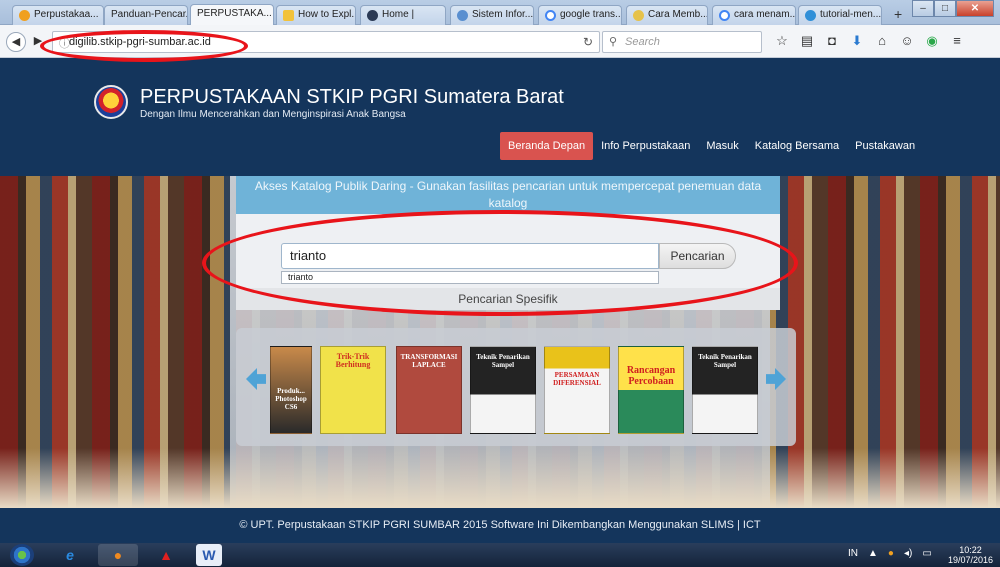  What do you see at coordinates (651, 390) in the screenshot?
I see `book-cover: Rancangan Percobaan` at bounding box center [651, 390].